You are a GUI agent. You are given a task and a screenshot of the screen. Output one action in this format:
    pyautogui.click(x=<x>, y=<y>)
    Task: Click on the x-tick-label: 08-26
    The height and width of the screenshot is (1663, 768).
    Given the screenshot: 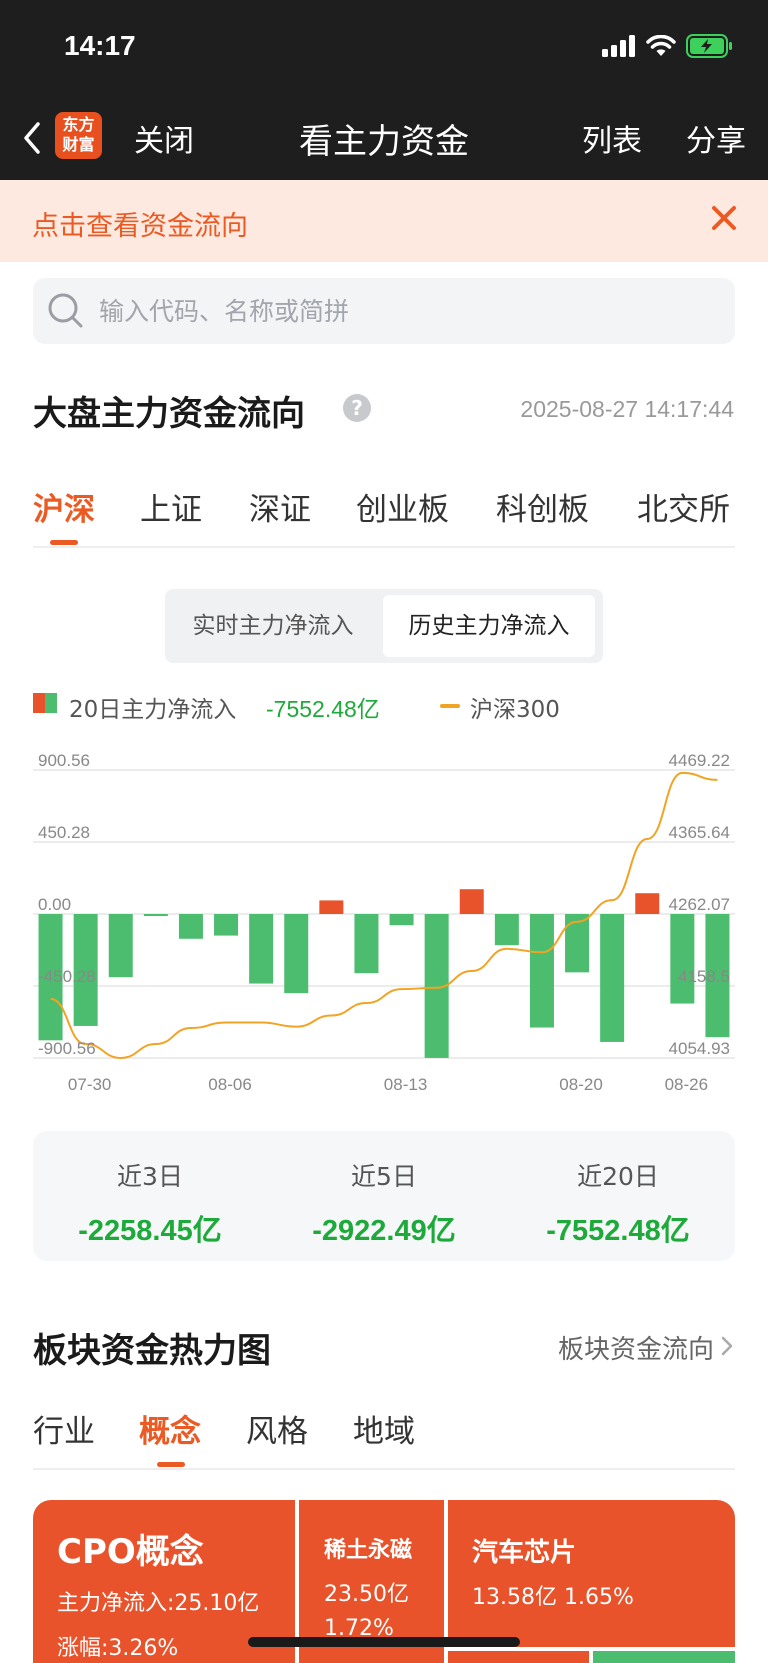 What is the action you would take?
    pyautogui.click(x=686, y=1084)
    